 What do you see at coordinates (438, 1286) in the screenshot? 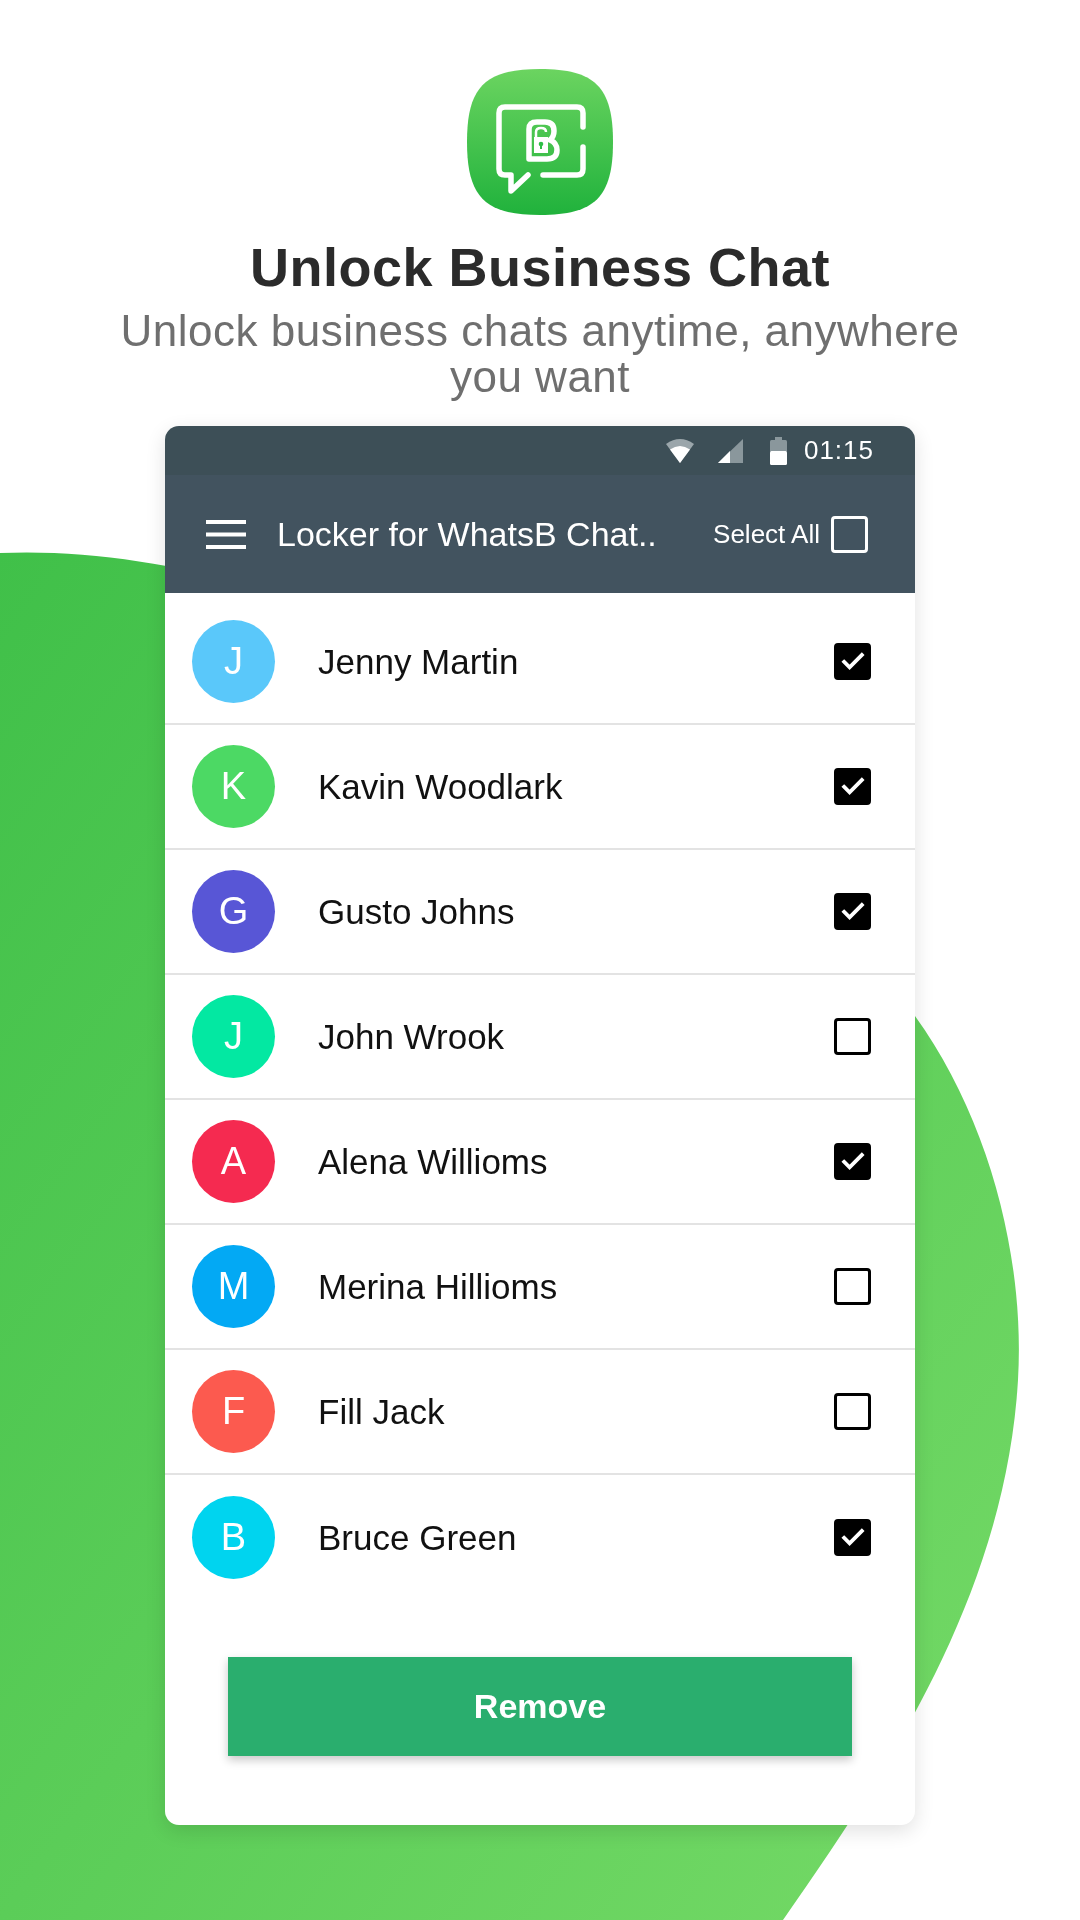
I see `contact-name: Merina Hillioms` at bounding box center [438, 1286].